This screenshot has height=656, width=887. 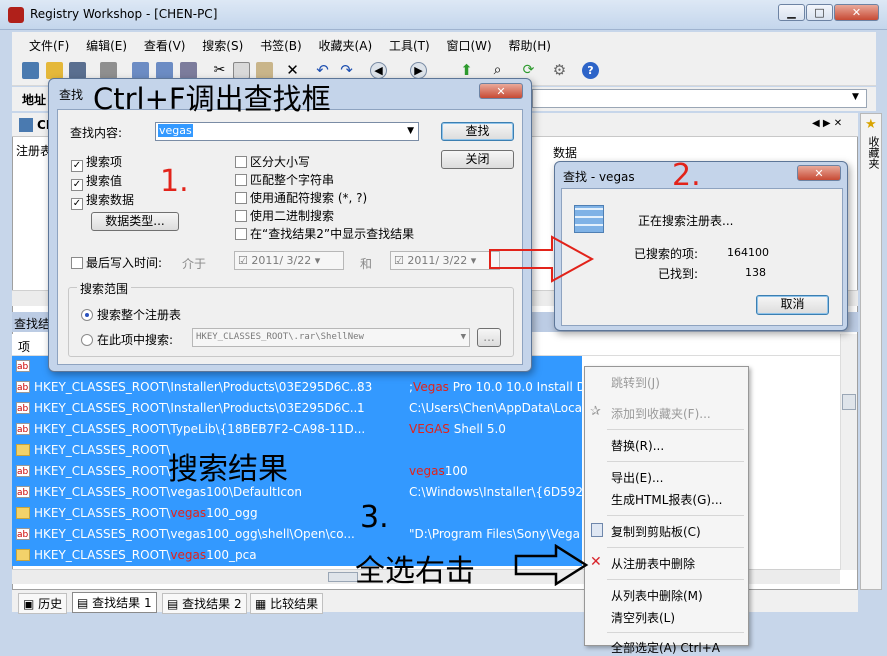 What do you see at coordinates (289, 260) in the screenshot?
I see `date-from-picker: ☑ 2011/ 3/22 ▾` at bounding box center [289, 260].